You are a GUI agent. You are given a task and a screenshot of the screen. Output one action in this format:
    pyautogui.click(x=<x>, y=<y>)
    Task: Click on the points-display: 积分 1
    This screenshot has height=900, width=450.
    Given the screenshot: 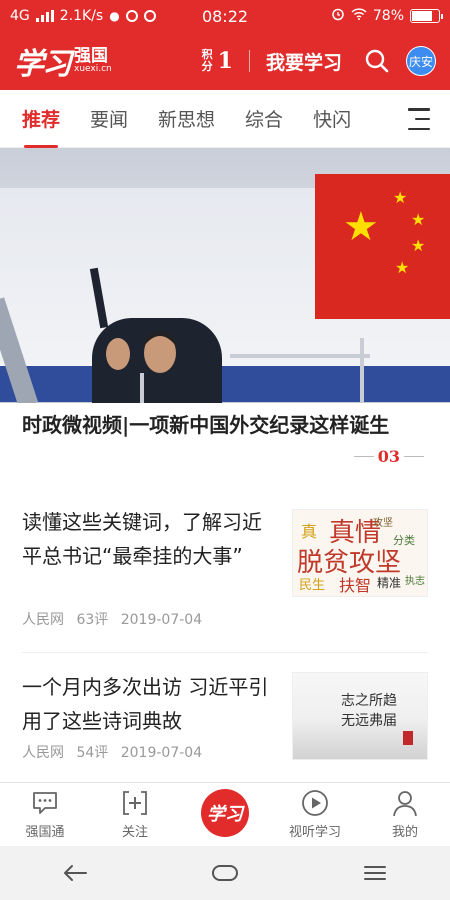 What is the action you would take?
    pyautogui.click(x=217, y=61)
    